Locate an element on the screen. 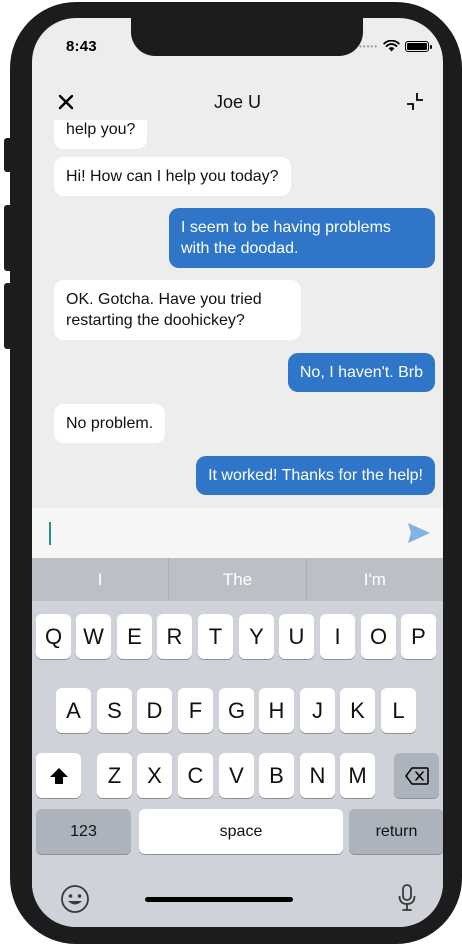 The width and height of the screenshot is (462, 947). key-l: L is located at coordinates (398, 710).